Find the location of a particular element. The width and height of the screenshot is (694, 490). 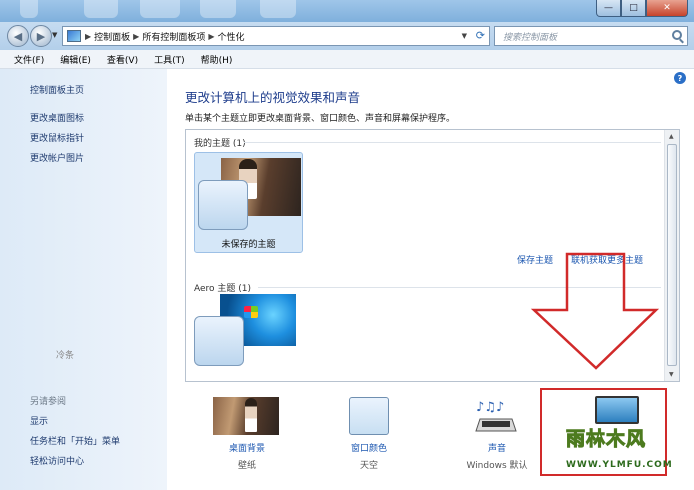

window-color-value: 天空 is located at coordinates (368, 466).